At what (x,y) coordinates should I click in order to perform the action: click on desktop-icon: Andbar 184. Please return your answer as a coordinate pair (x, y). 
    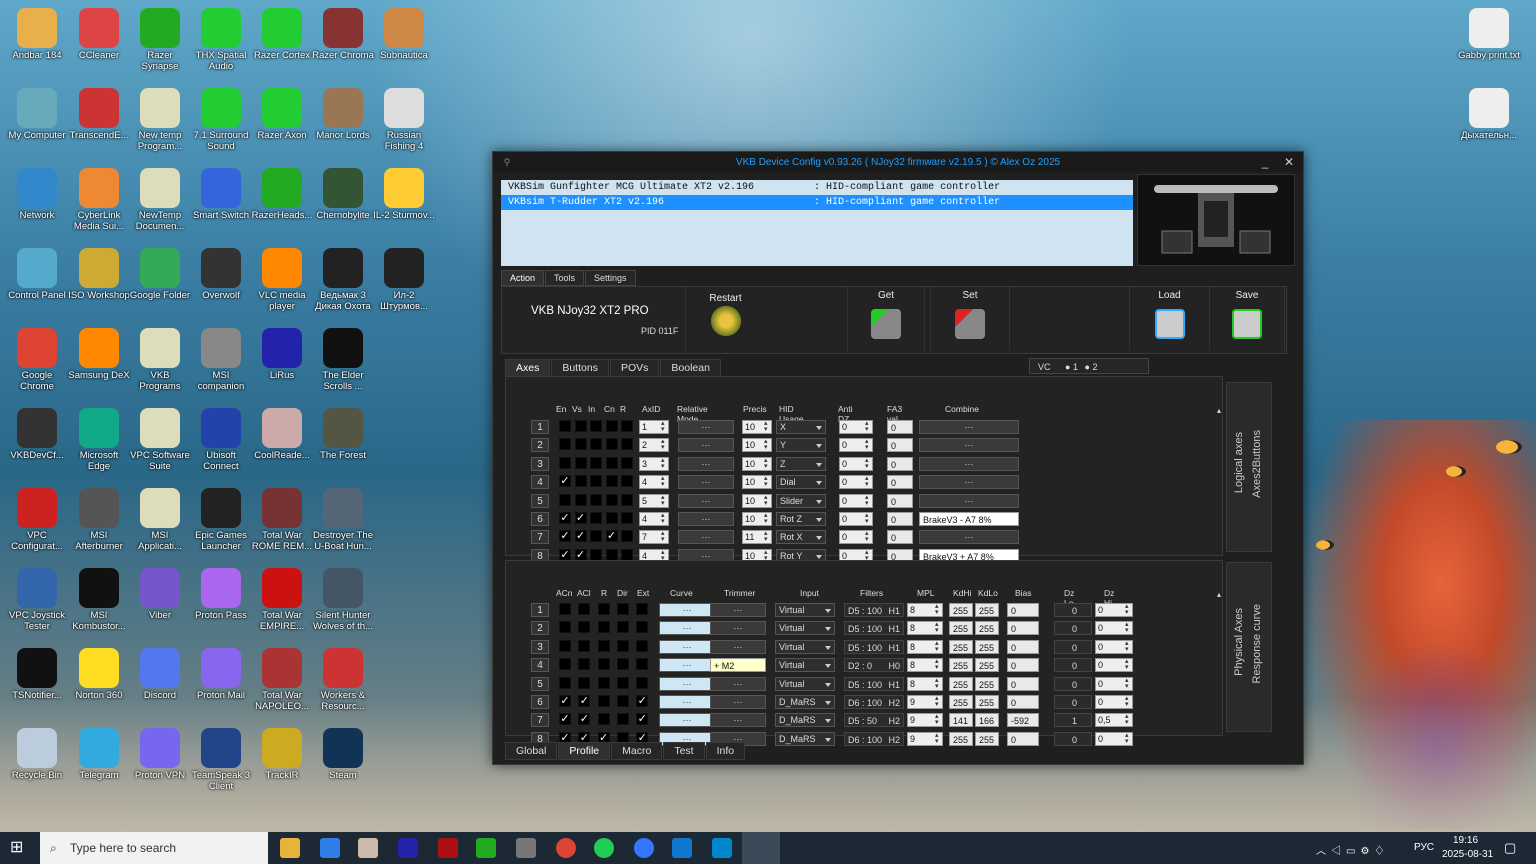
    Looking at the image, I should click on (37, 34).